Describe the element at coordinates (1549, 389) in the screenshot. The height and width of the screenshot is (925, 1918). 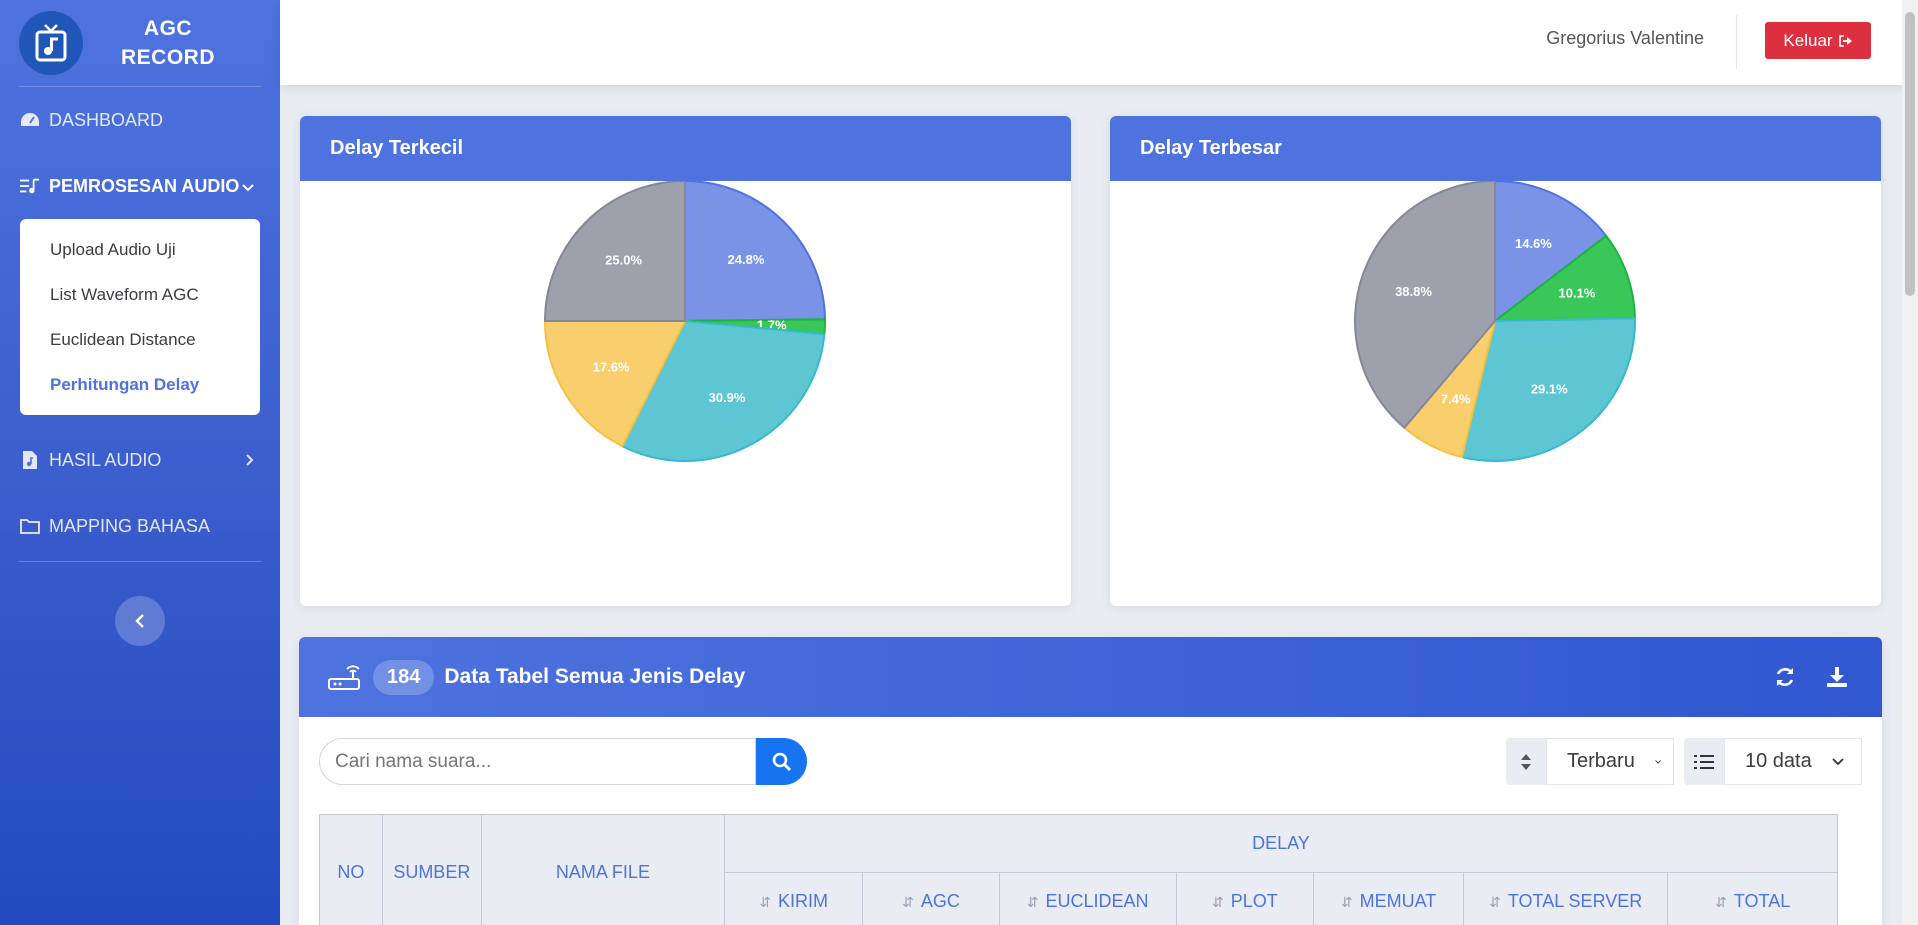
I see `pie-data-label: 29.1%` at that location.